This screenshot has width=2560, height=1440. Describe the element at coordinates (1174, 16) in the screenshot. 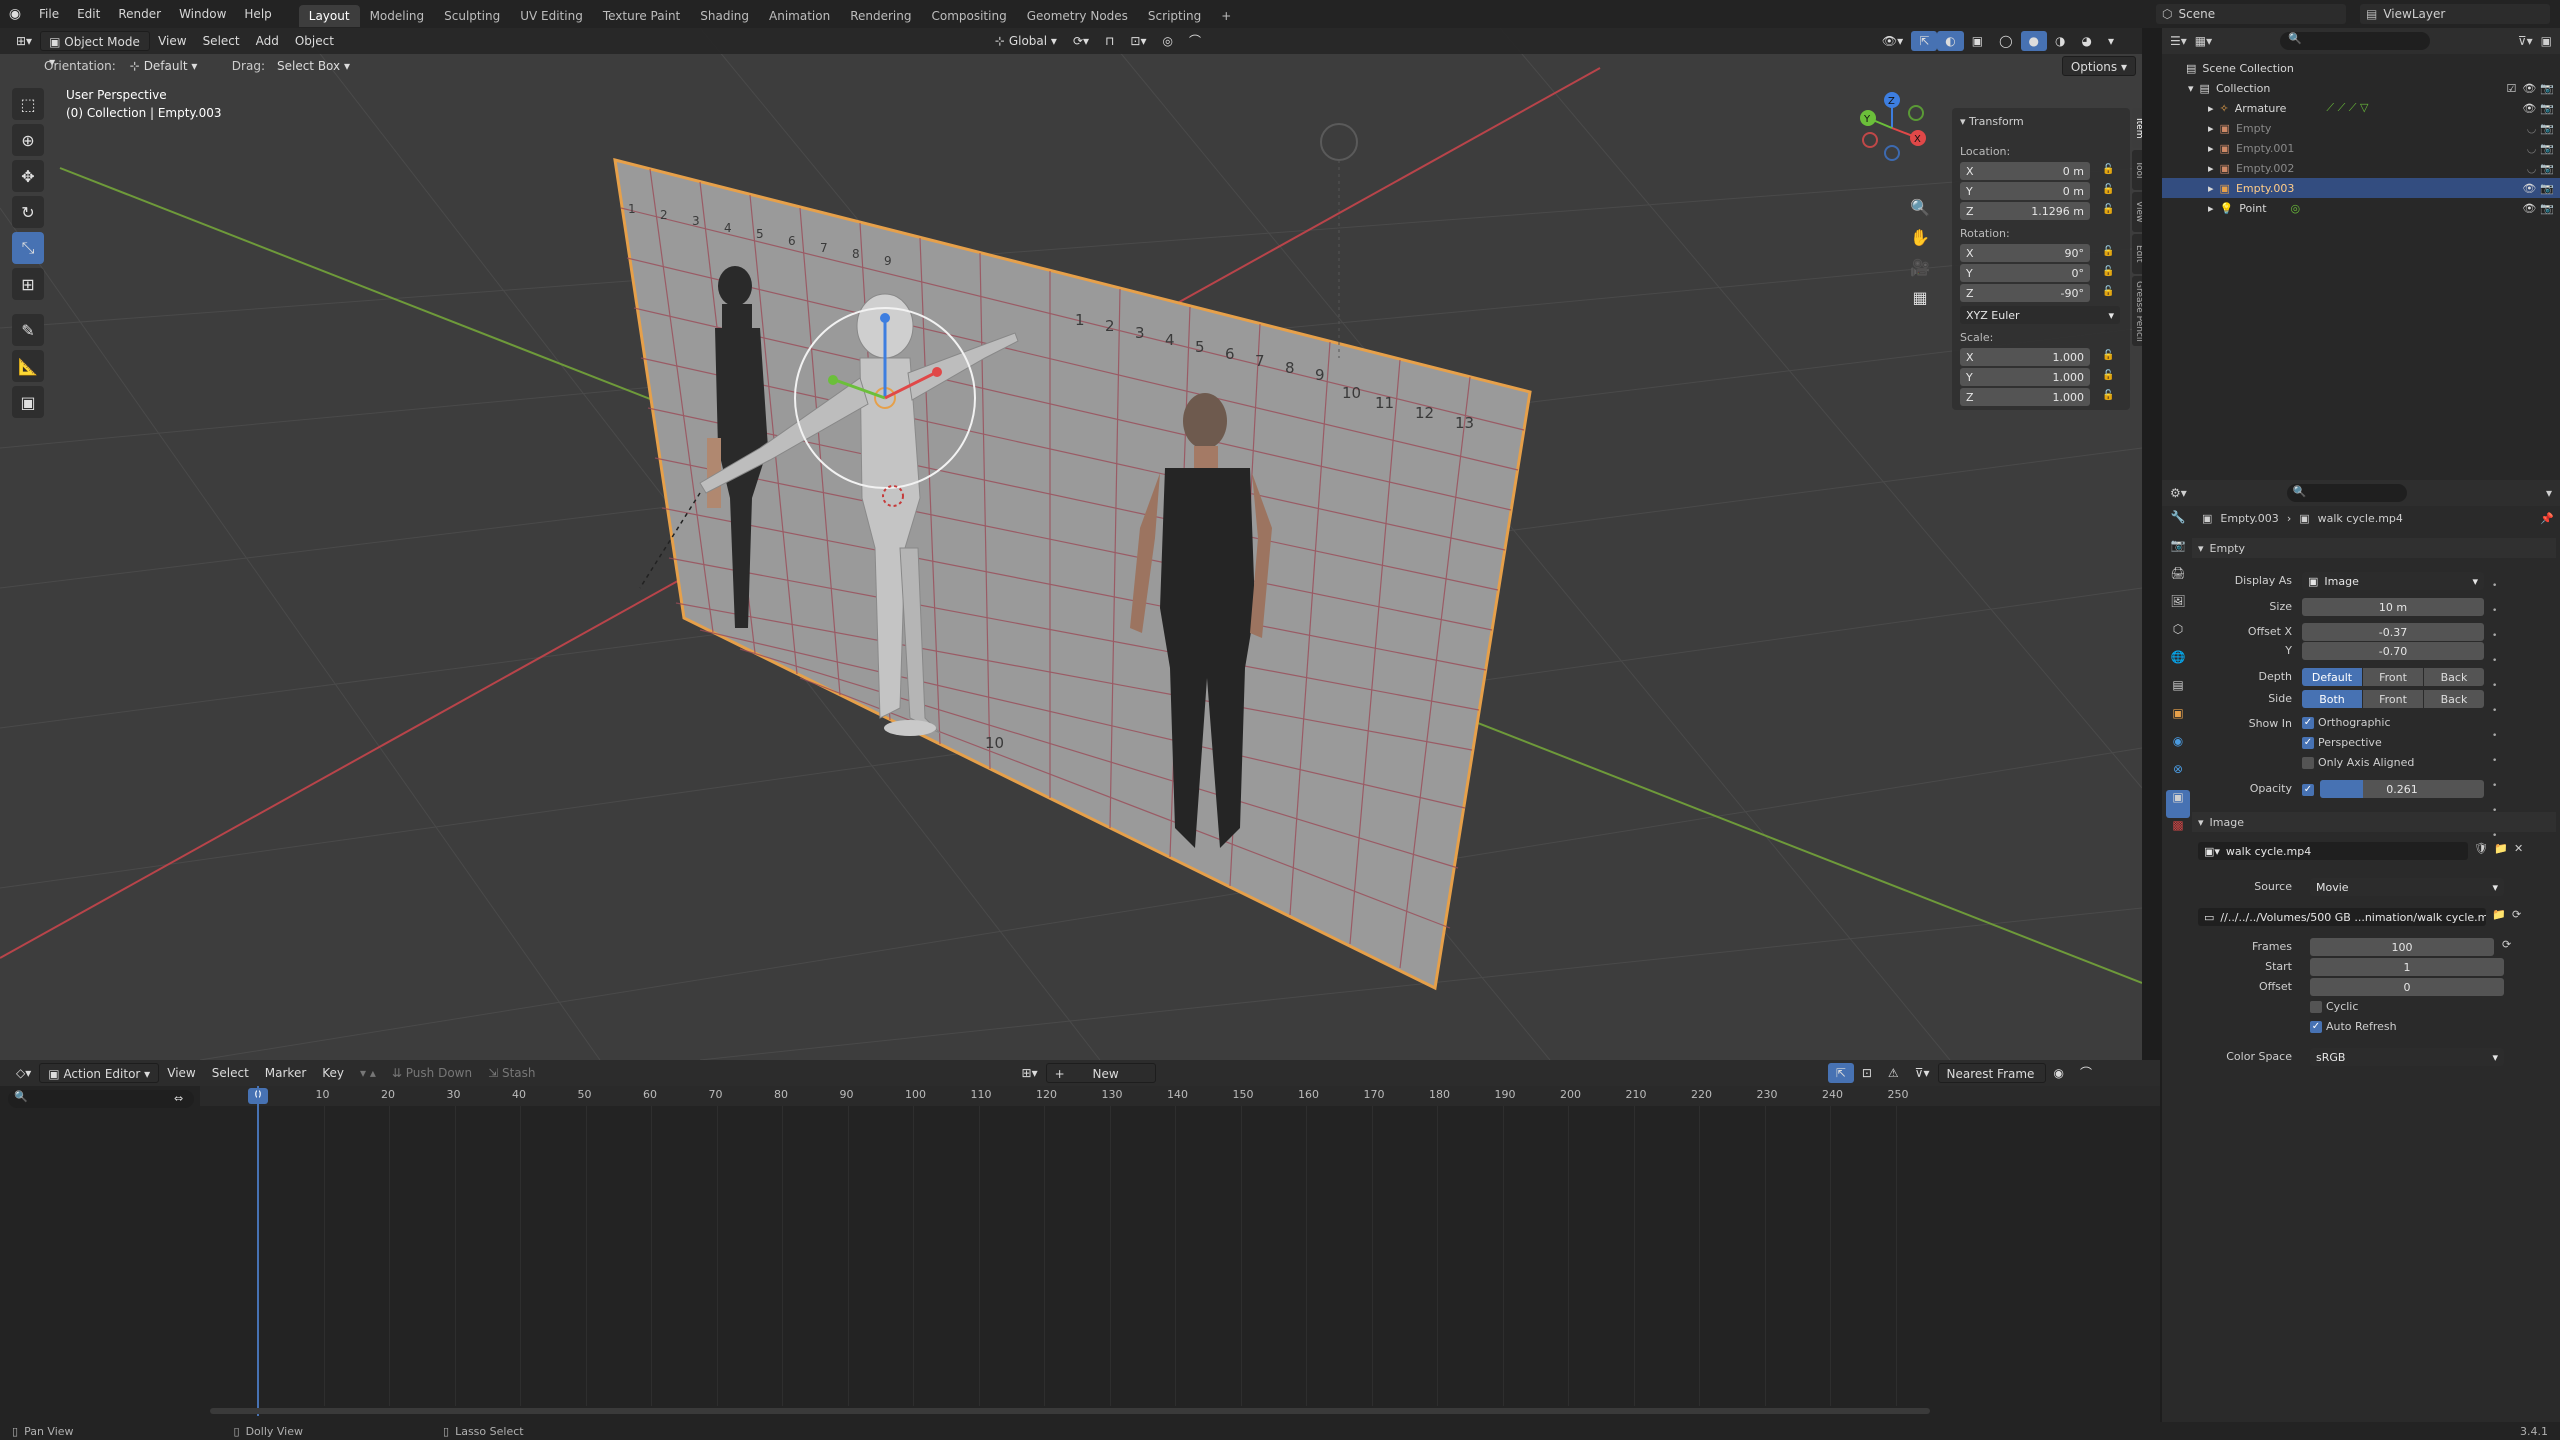

I see `tab-scripting: Scripting` at that location.